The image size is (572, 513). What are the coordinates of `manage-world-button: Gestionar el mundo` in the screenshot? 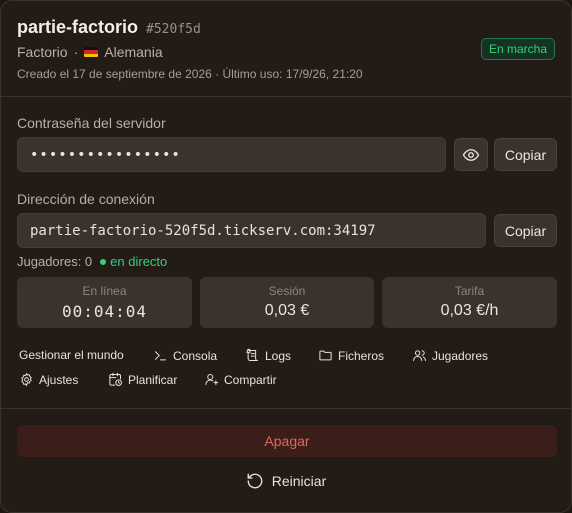 It's located at (71, 355).